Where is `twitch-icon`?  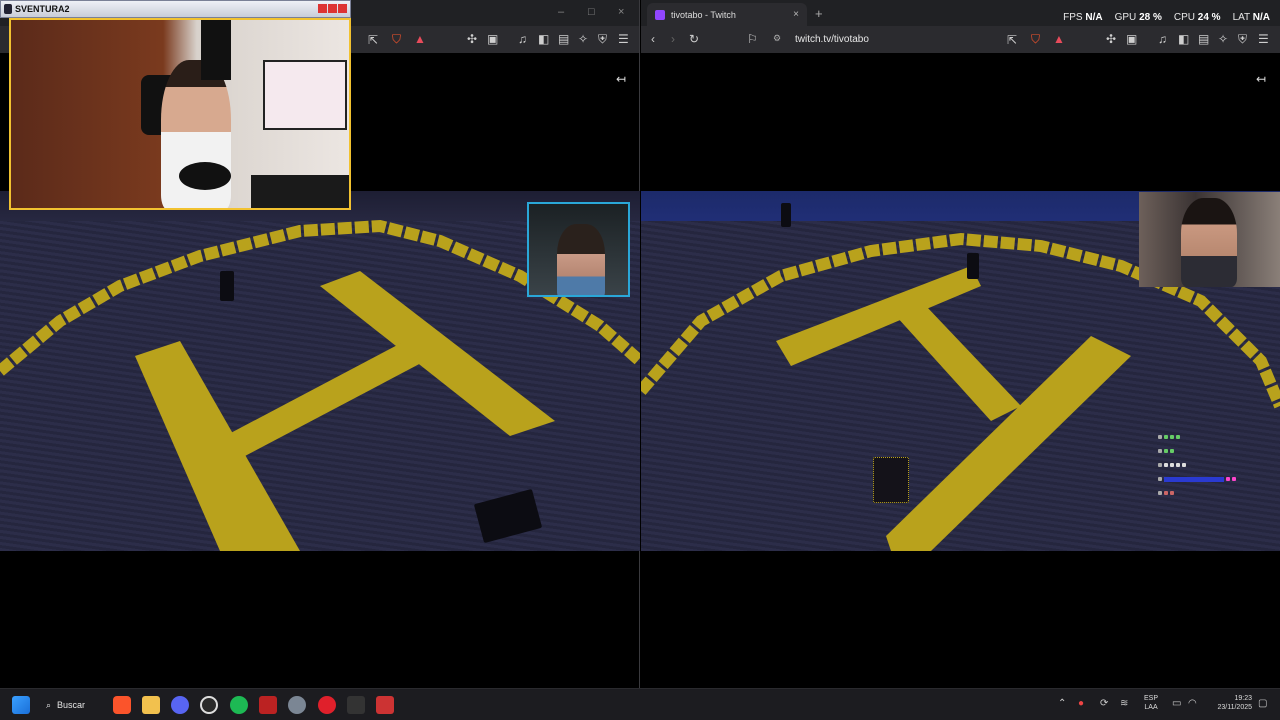
twitch-icon is located at coordinates (660, 14).